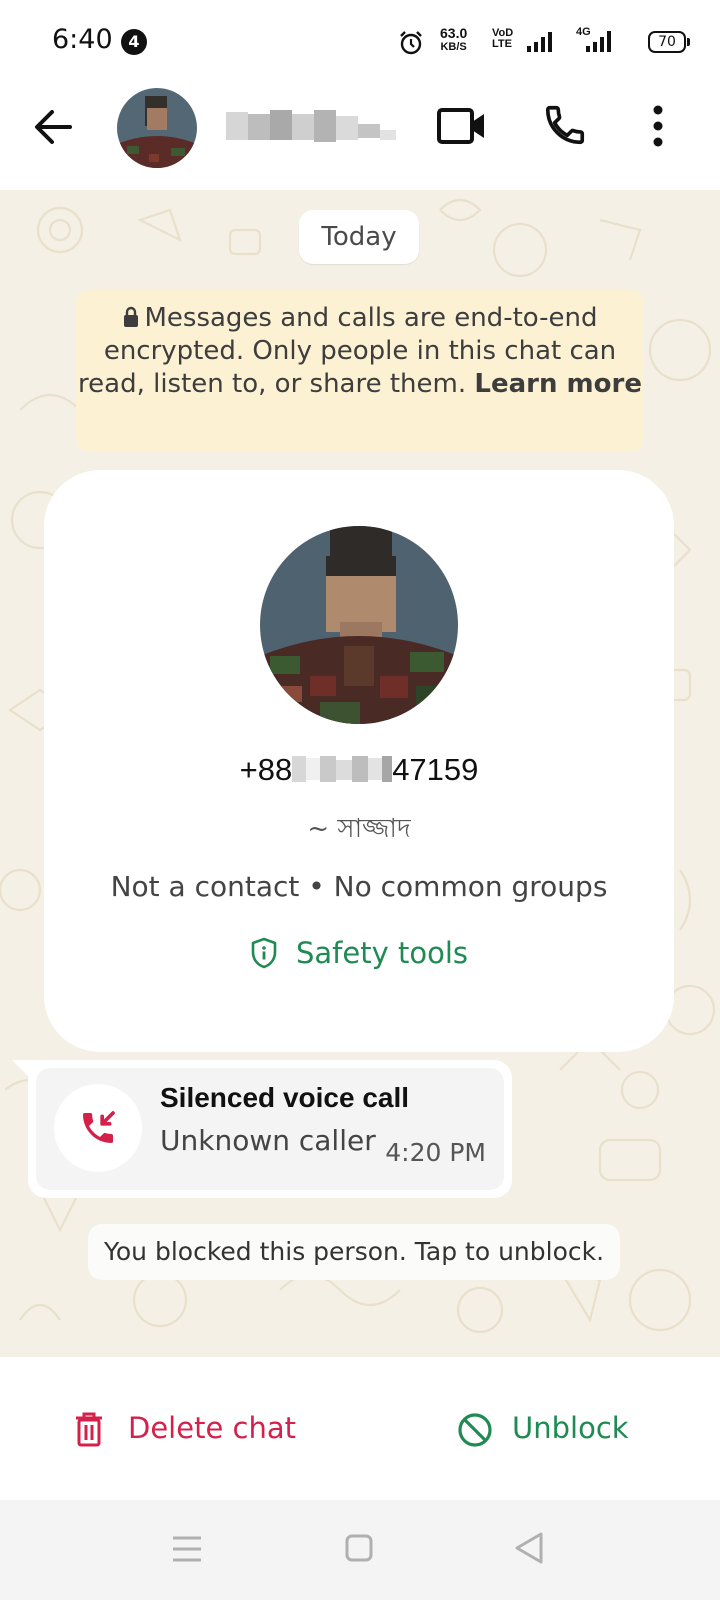 Image resolution: width=720 pixels, height=1600 pixels. I want to click on profile-photo-image, so click(359, 625).